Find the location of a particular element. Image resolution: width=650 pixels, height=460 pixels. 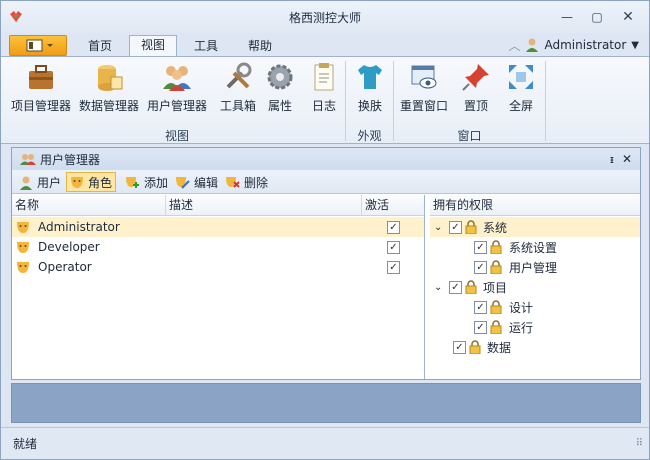

close-icon: ✕ is located at coordinates (628, 17).